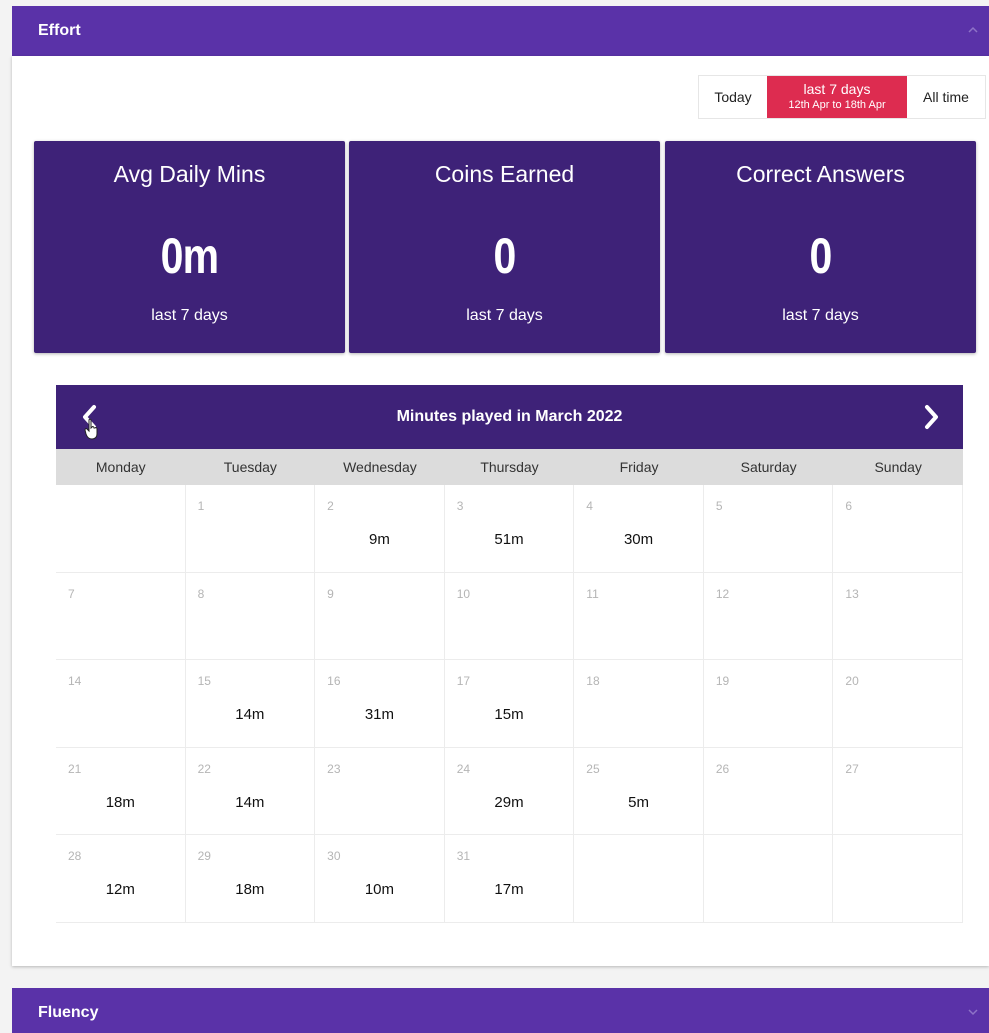  Describe the element at coordinates (380, 704) in the screenshot. I see `calendar-day-cell: 16 31m` at that location.